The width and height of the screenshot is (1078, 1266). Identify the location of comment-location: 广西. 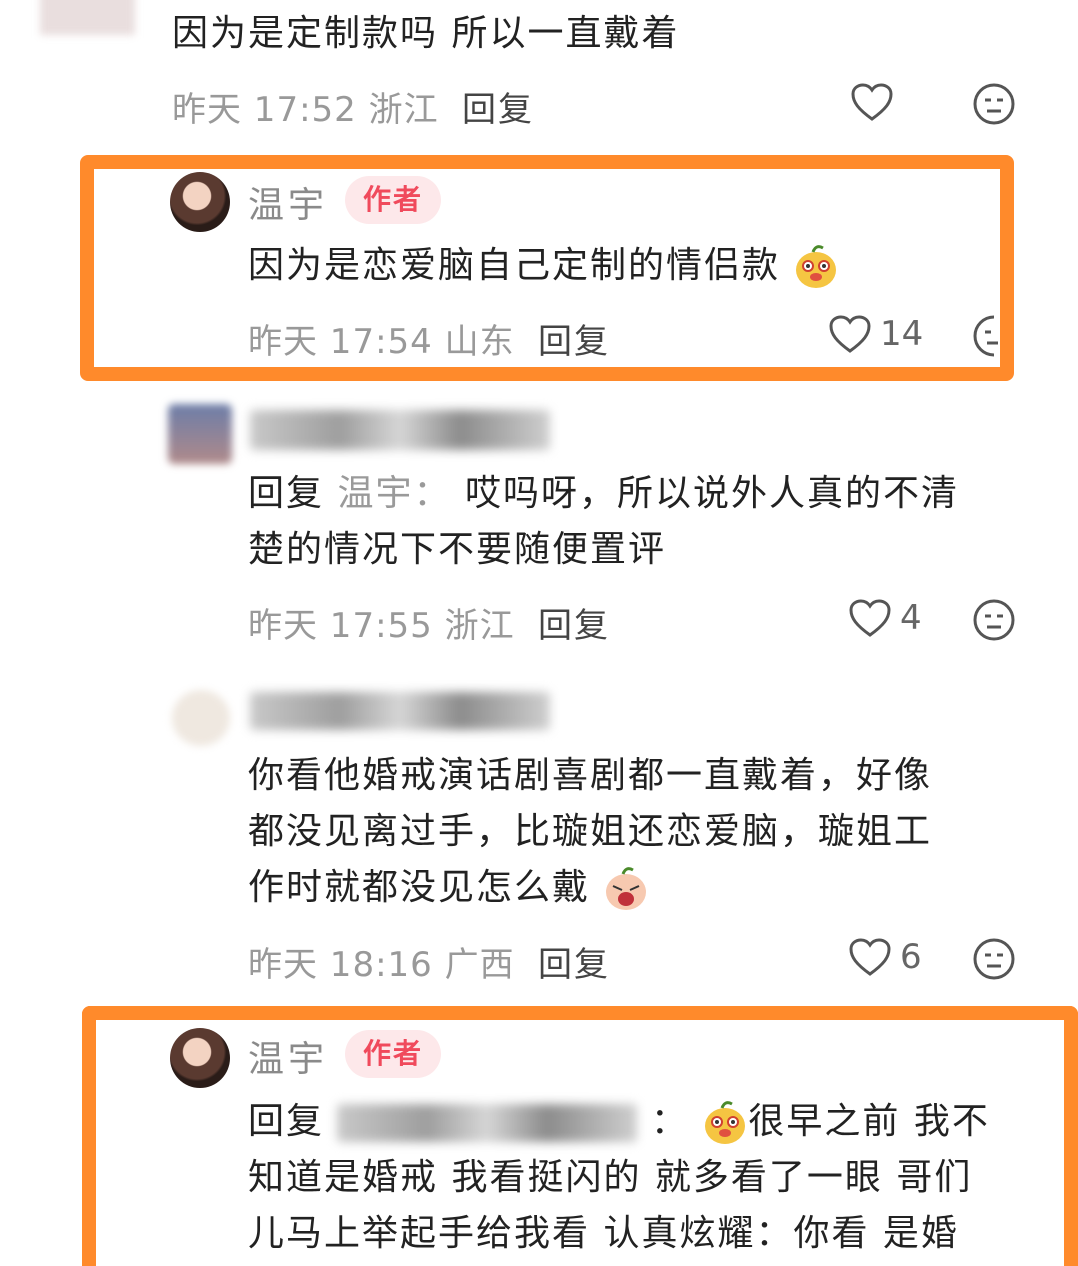
(479, 965).